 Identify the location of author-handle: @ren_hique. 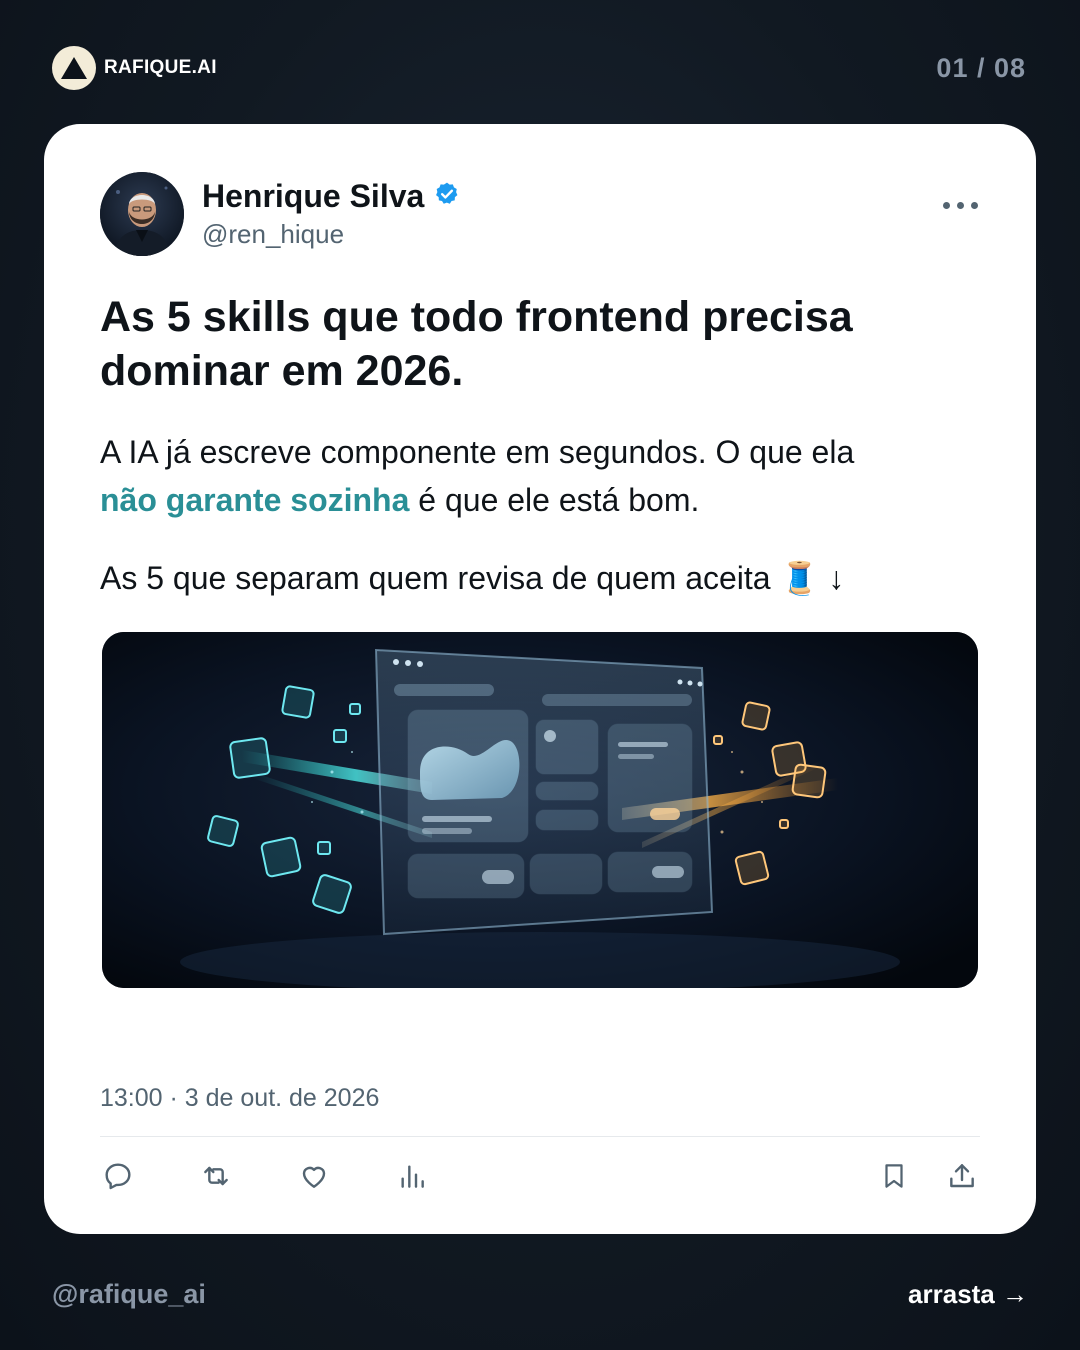
(331, 234).